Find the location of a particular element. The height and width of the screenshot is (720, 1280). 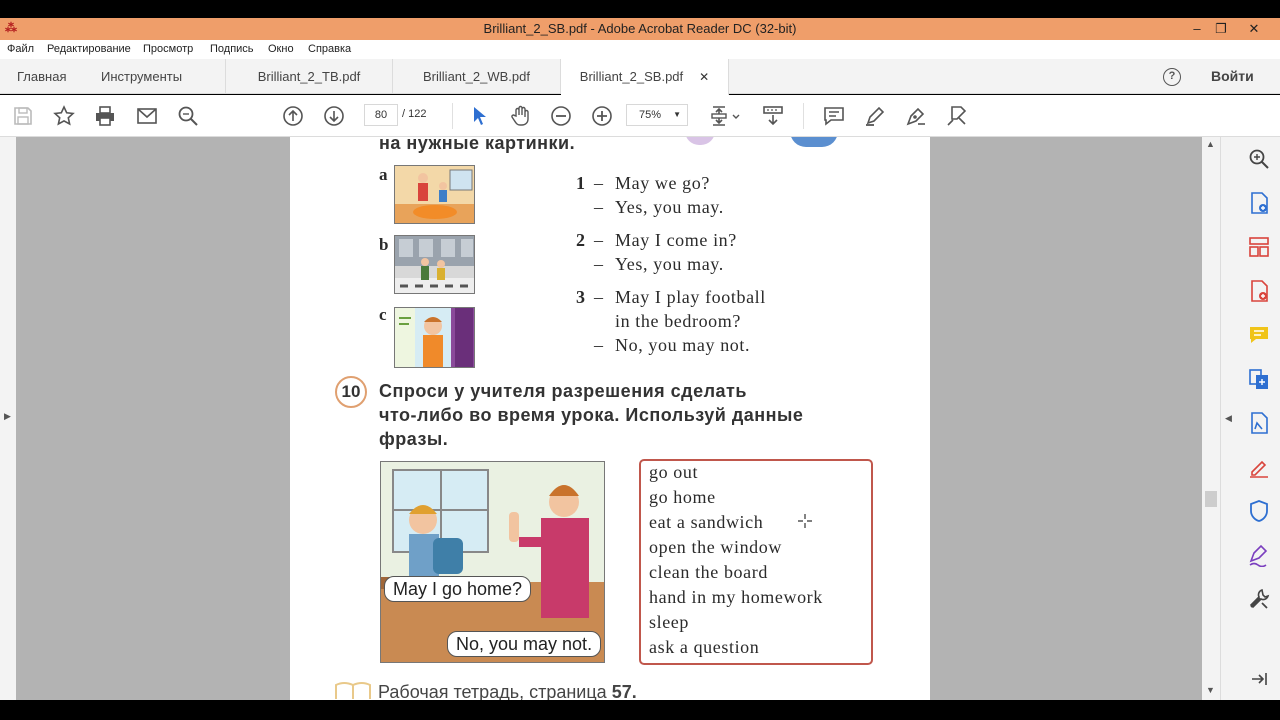

request-signature-icon is located at coordinates (1259, 555).